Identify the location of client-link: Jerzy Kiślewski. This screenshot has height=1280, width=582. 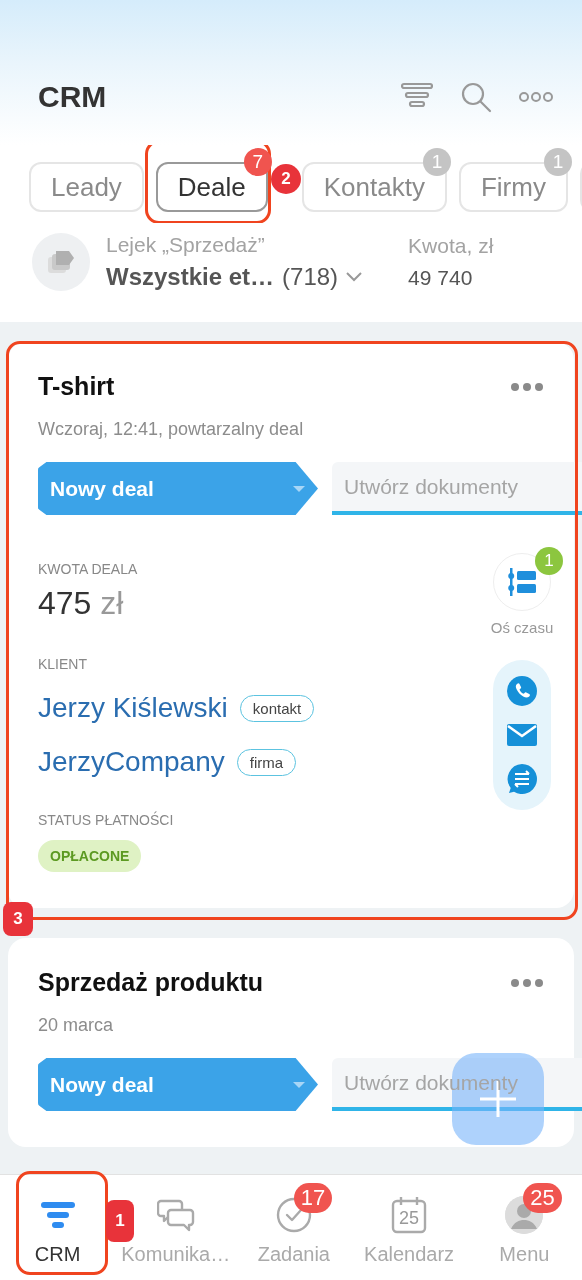
(133, 708).